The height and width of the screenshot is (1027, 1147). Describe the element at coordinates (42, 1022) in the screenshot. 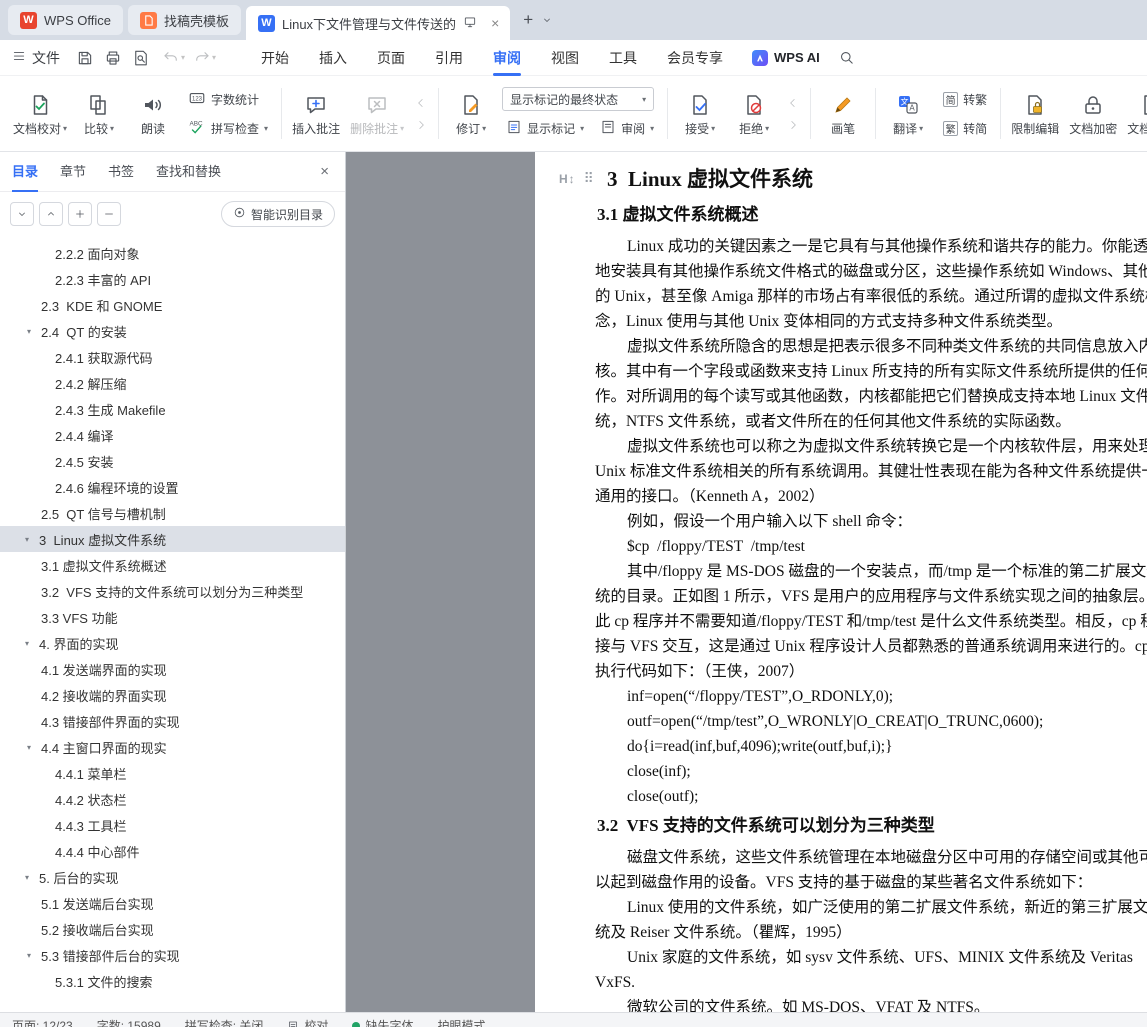

I see `page-indicator: 页面: 12/23` at that location.